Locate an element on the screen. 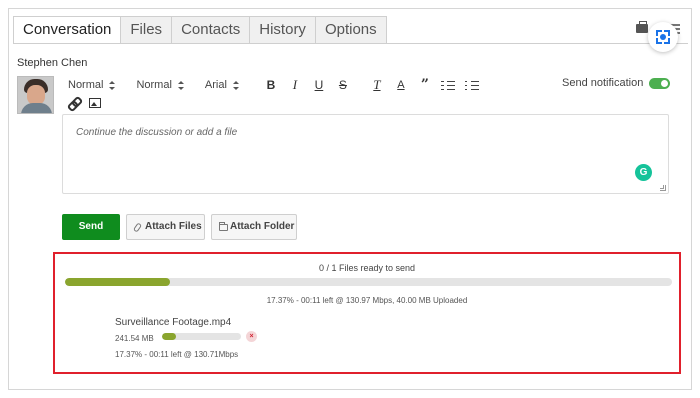 The image size is (700, 398). bullet-list-icon is located at coordinates (473, 85).